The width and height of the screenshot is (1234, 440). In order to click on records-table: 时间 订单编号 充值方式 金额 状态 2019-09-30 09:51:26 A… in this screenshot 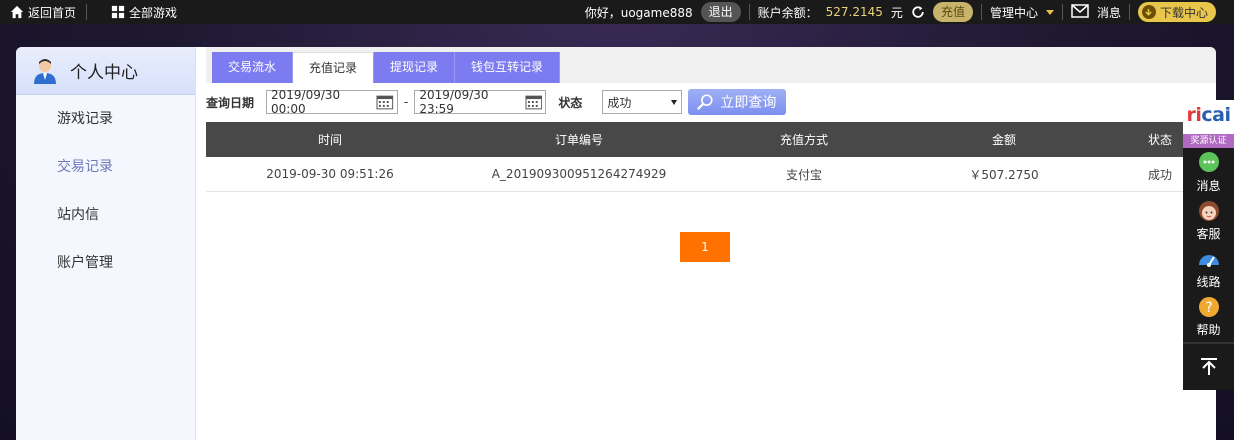, I will do `click(711, 157)`.